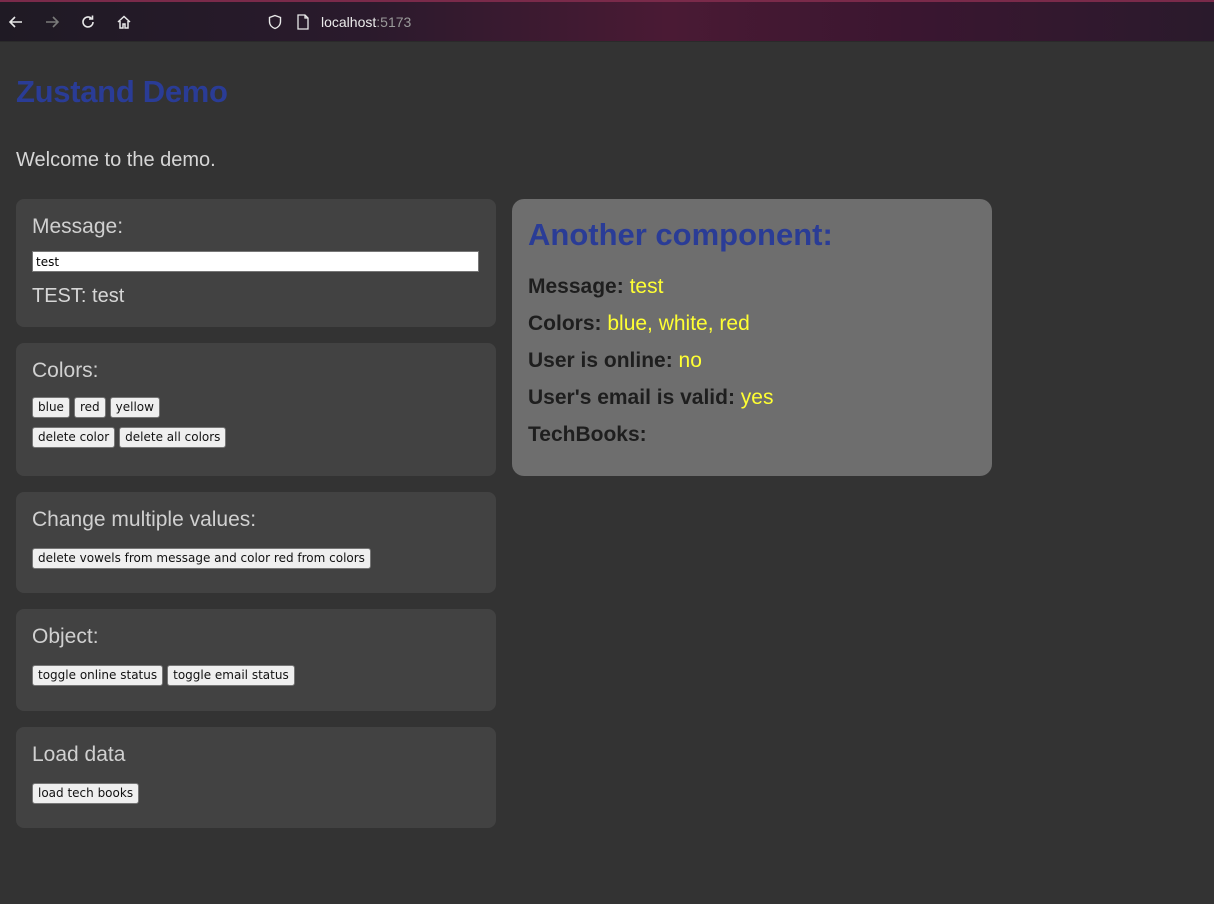 The image size is (1214, 904). What do you see at coordinates (51, 407) in the screenshot?
I see `blue-button: blue` at bounding box center [51, 407].